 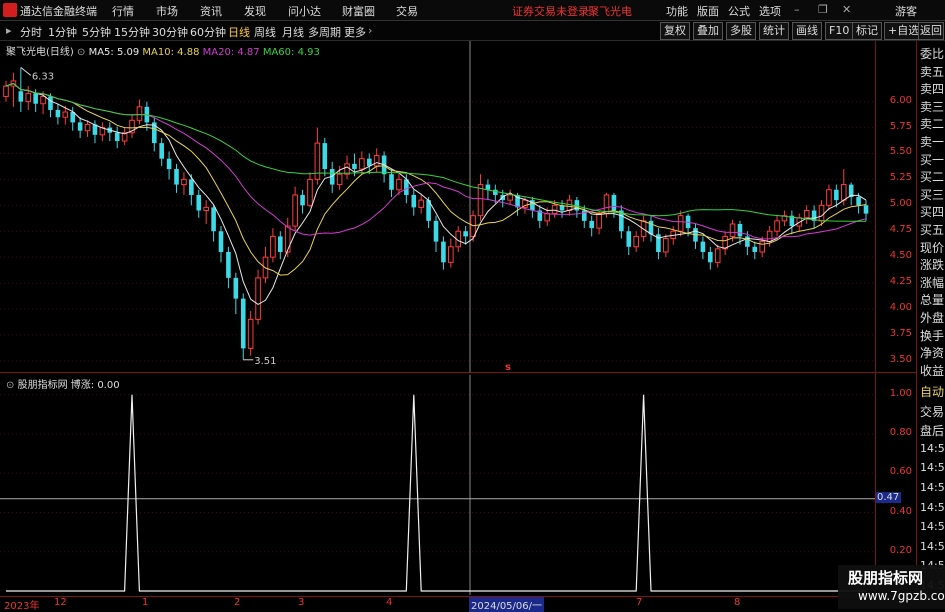 What do you see at coordinates (741, 31) in the screenshot?
I see `multi-stock-button: 多股` at bounding box center [741, 31].